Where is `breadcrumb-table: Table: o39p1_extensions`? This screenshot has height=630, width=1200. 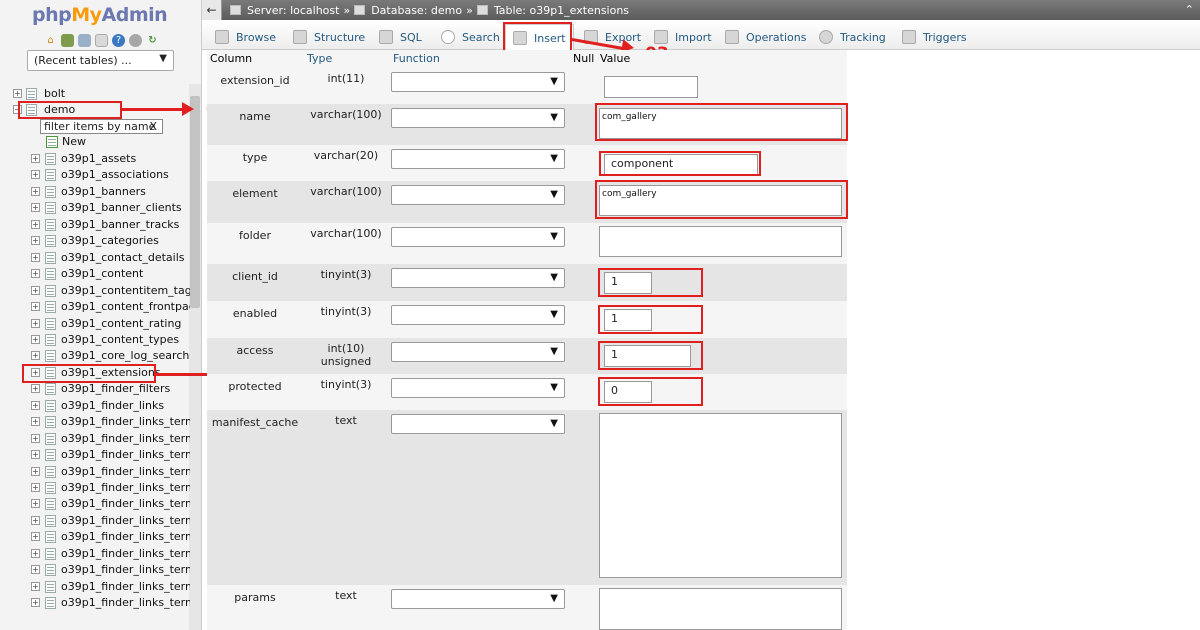 breadcrumb-table: Table: o39p1_extensions is located at coordinates (561, 10).